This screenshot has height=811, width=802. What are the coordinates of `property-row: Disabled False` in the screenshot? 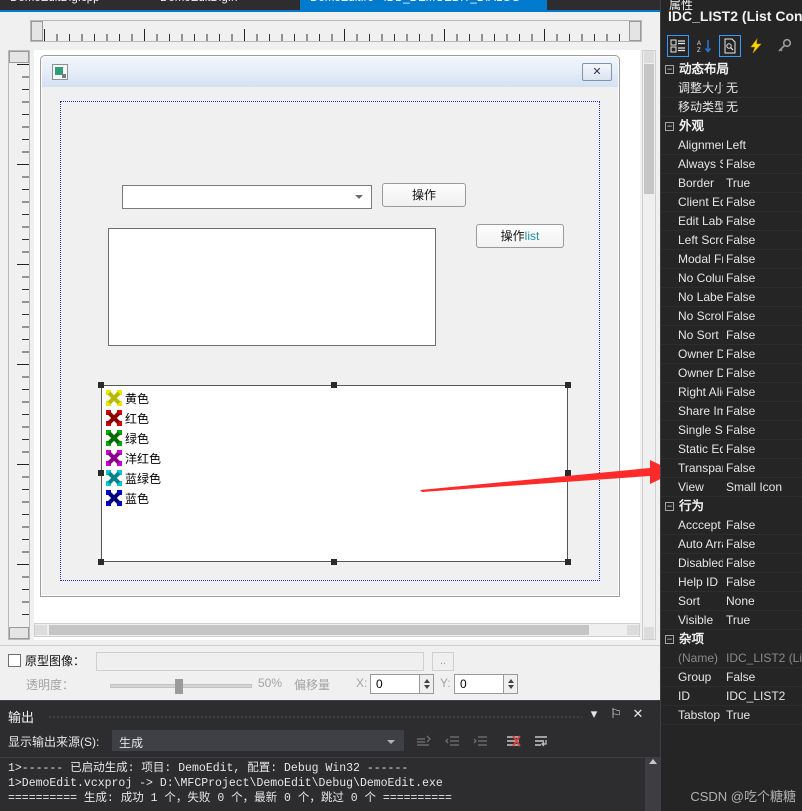 It's located at (731, 563).